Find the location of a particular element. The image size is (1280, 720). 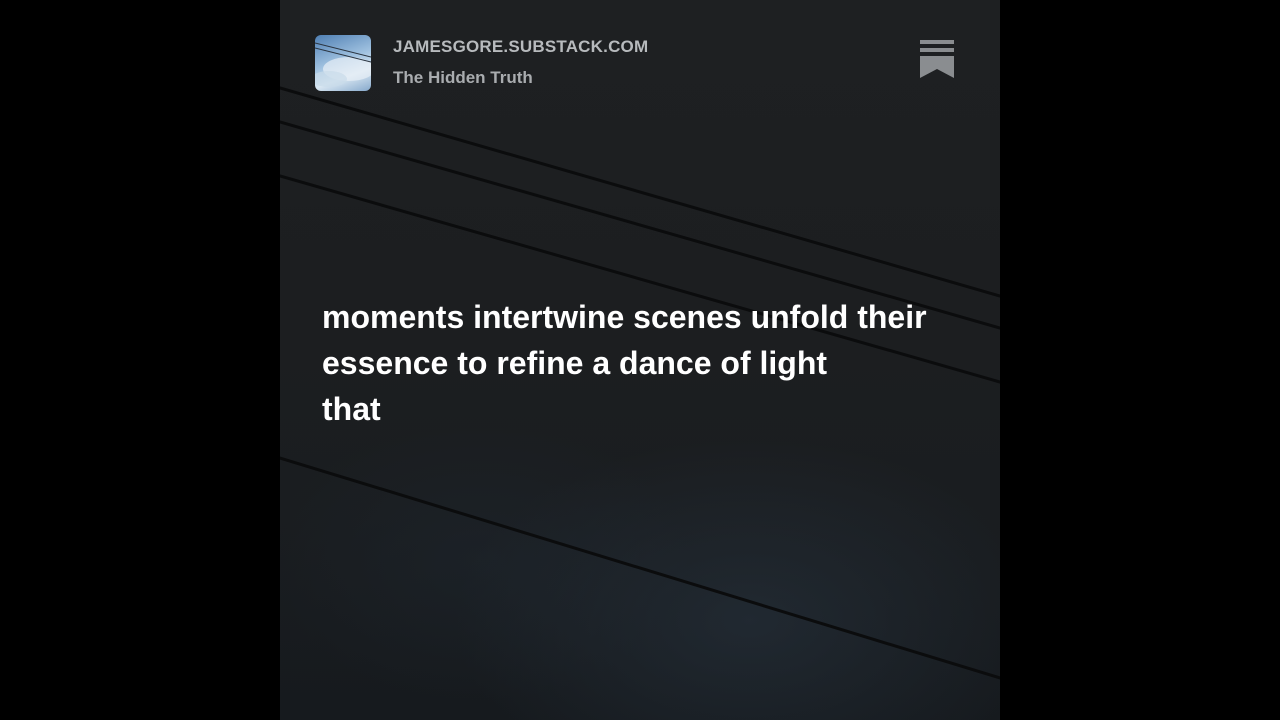

poem-line: essence to refine a dance of light is located at coordinates (575, 363).